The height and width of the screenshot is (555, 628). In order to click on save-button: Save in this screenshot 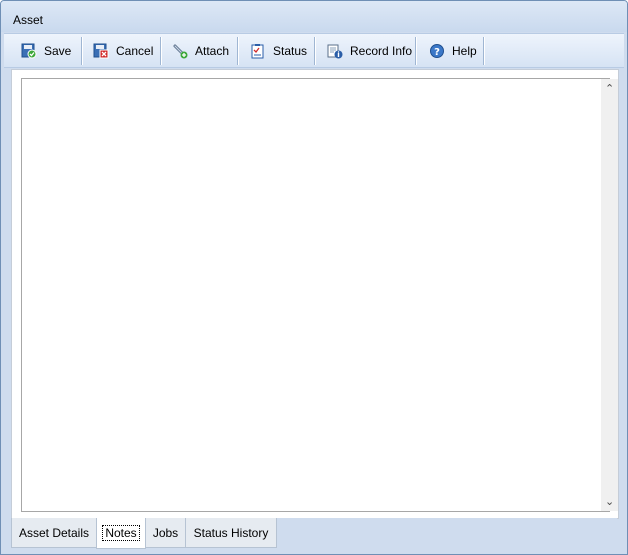, I will do `click(46, 51)`.